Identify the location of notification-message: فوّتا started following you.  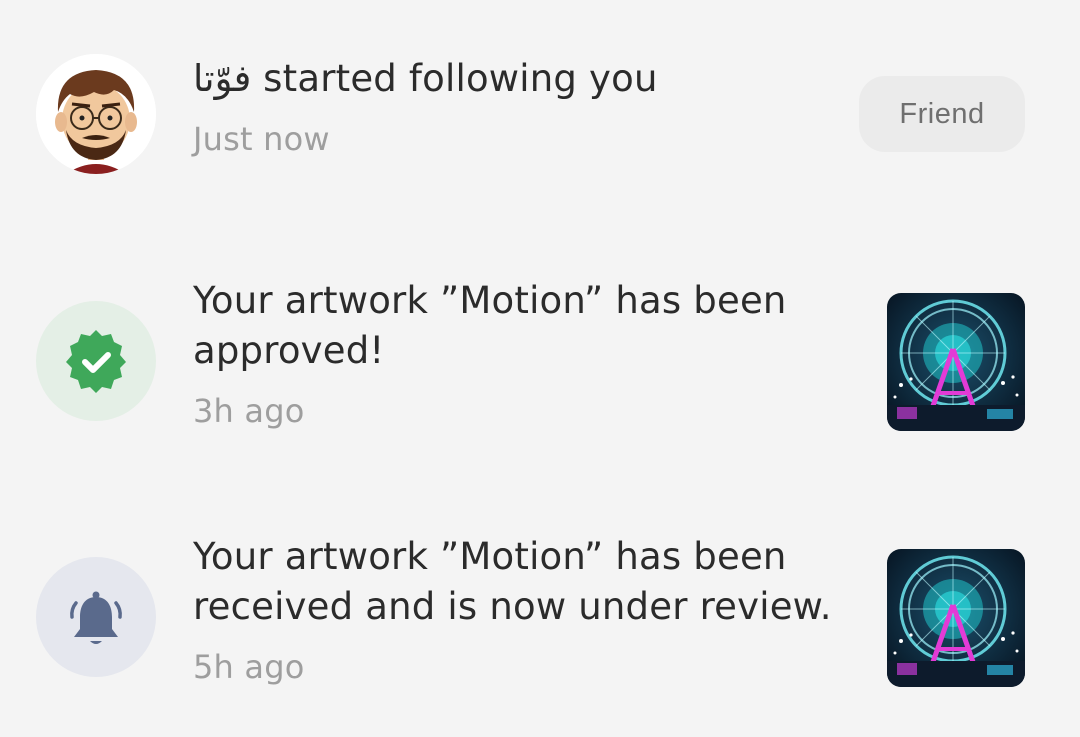
(513, 79).